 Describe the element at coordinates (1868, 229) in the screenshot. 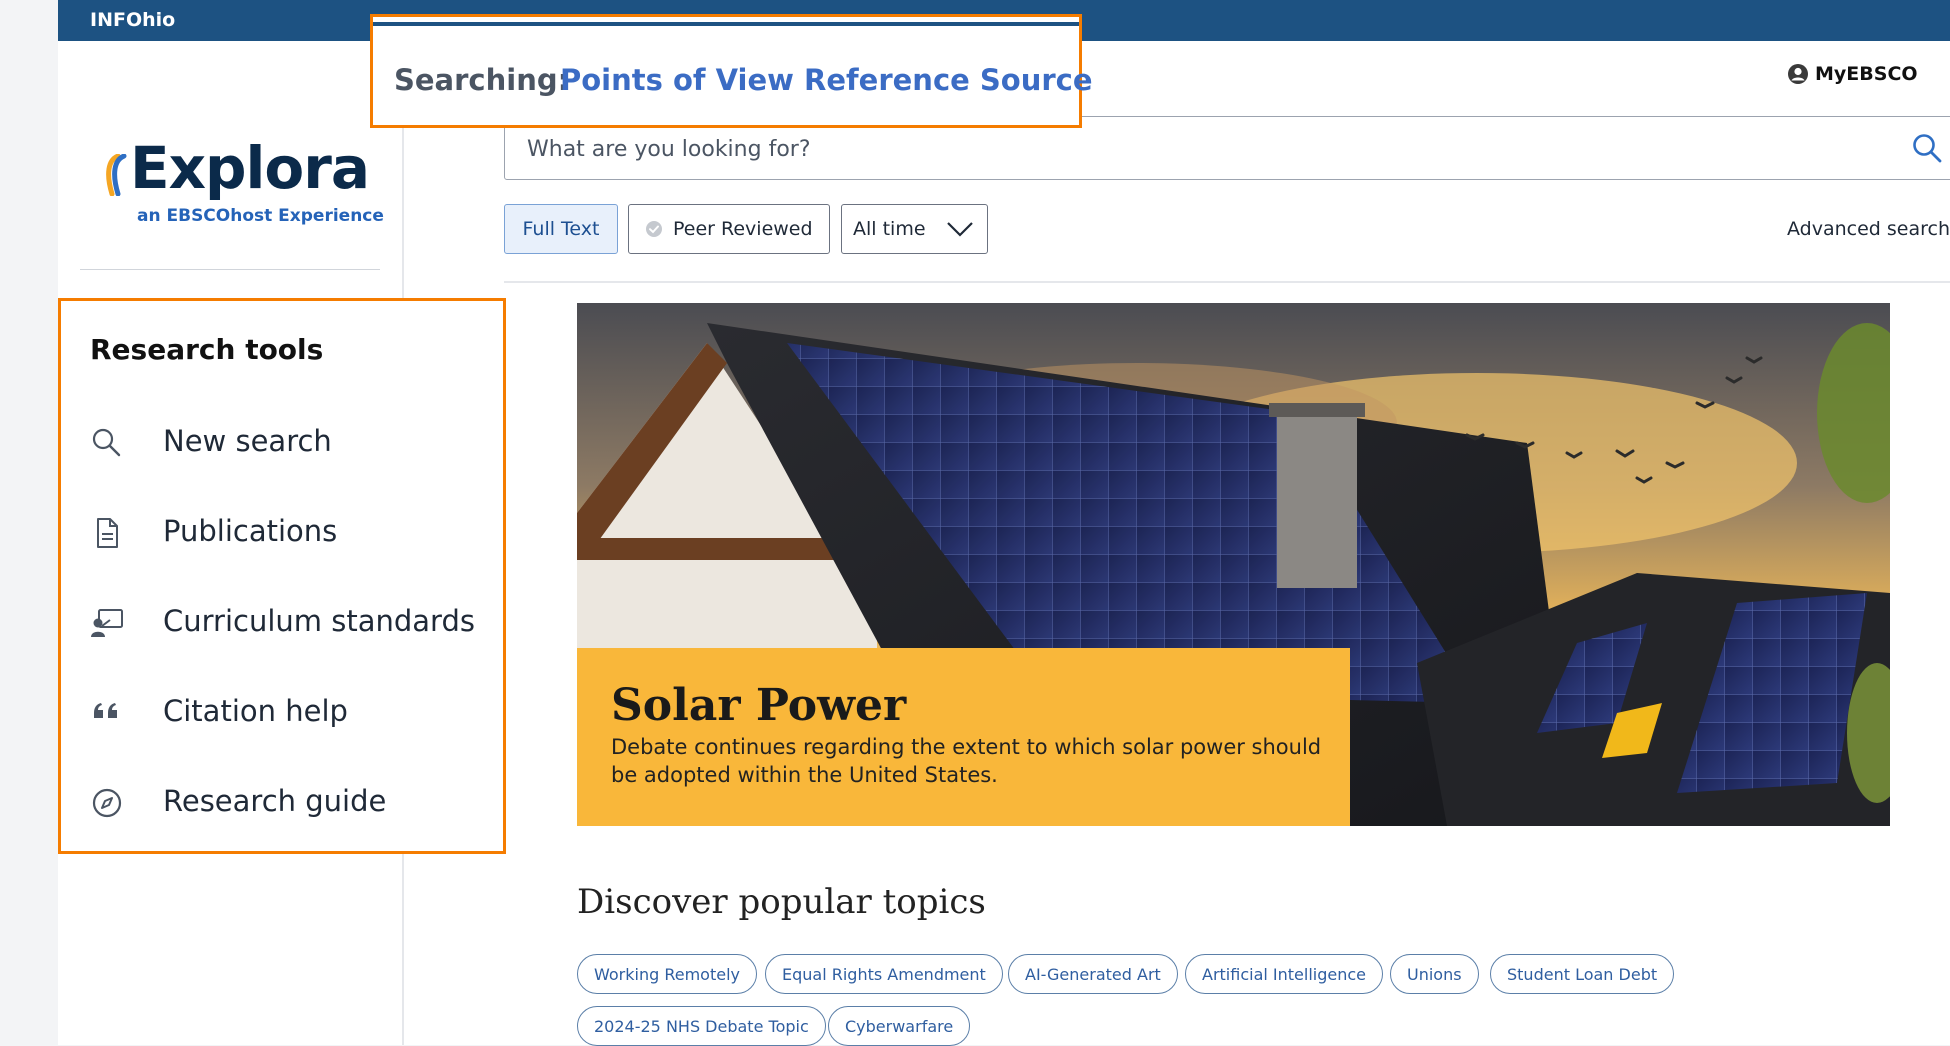

I see `advanced-search-link: Advanced search` at that location.